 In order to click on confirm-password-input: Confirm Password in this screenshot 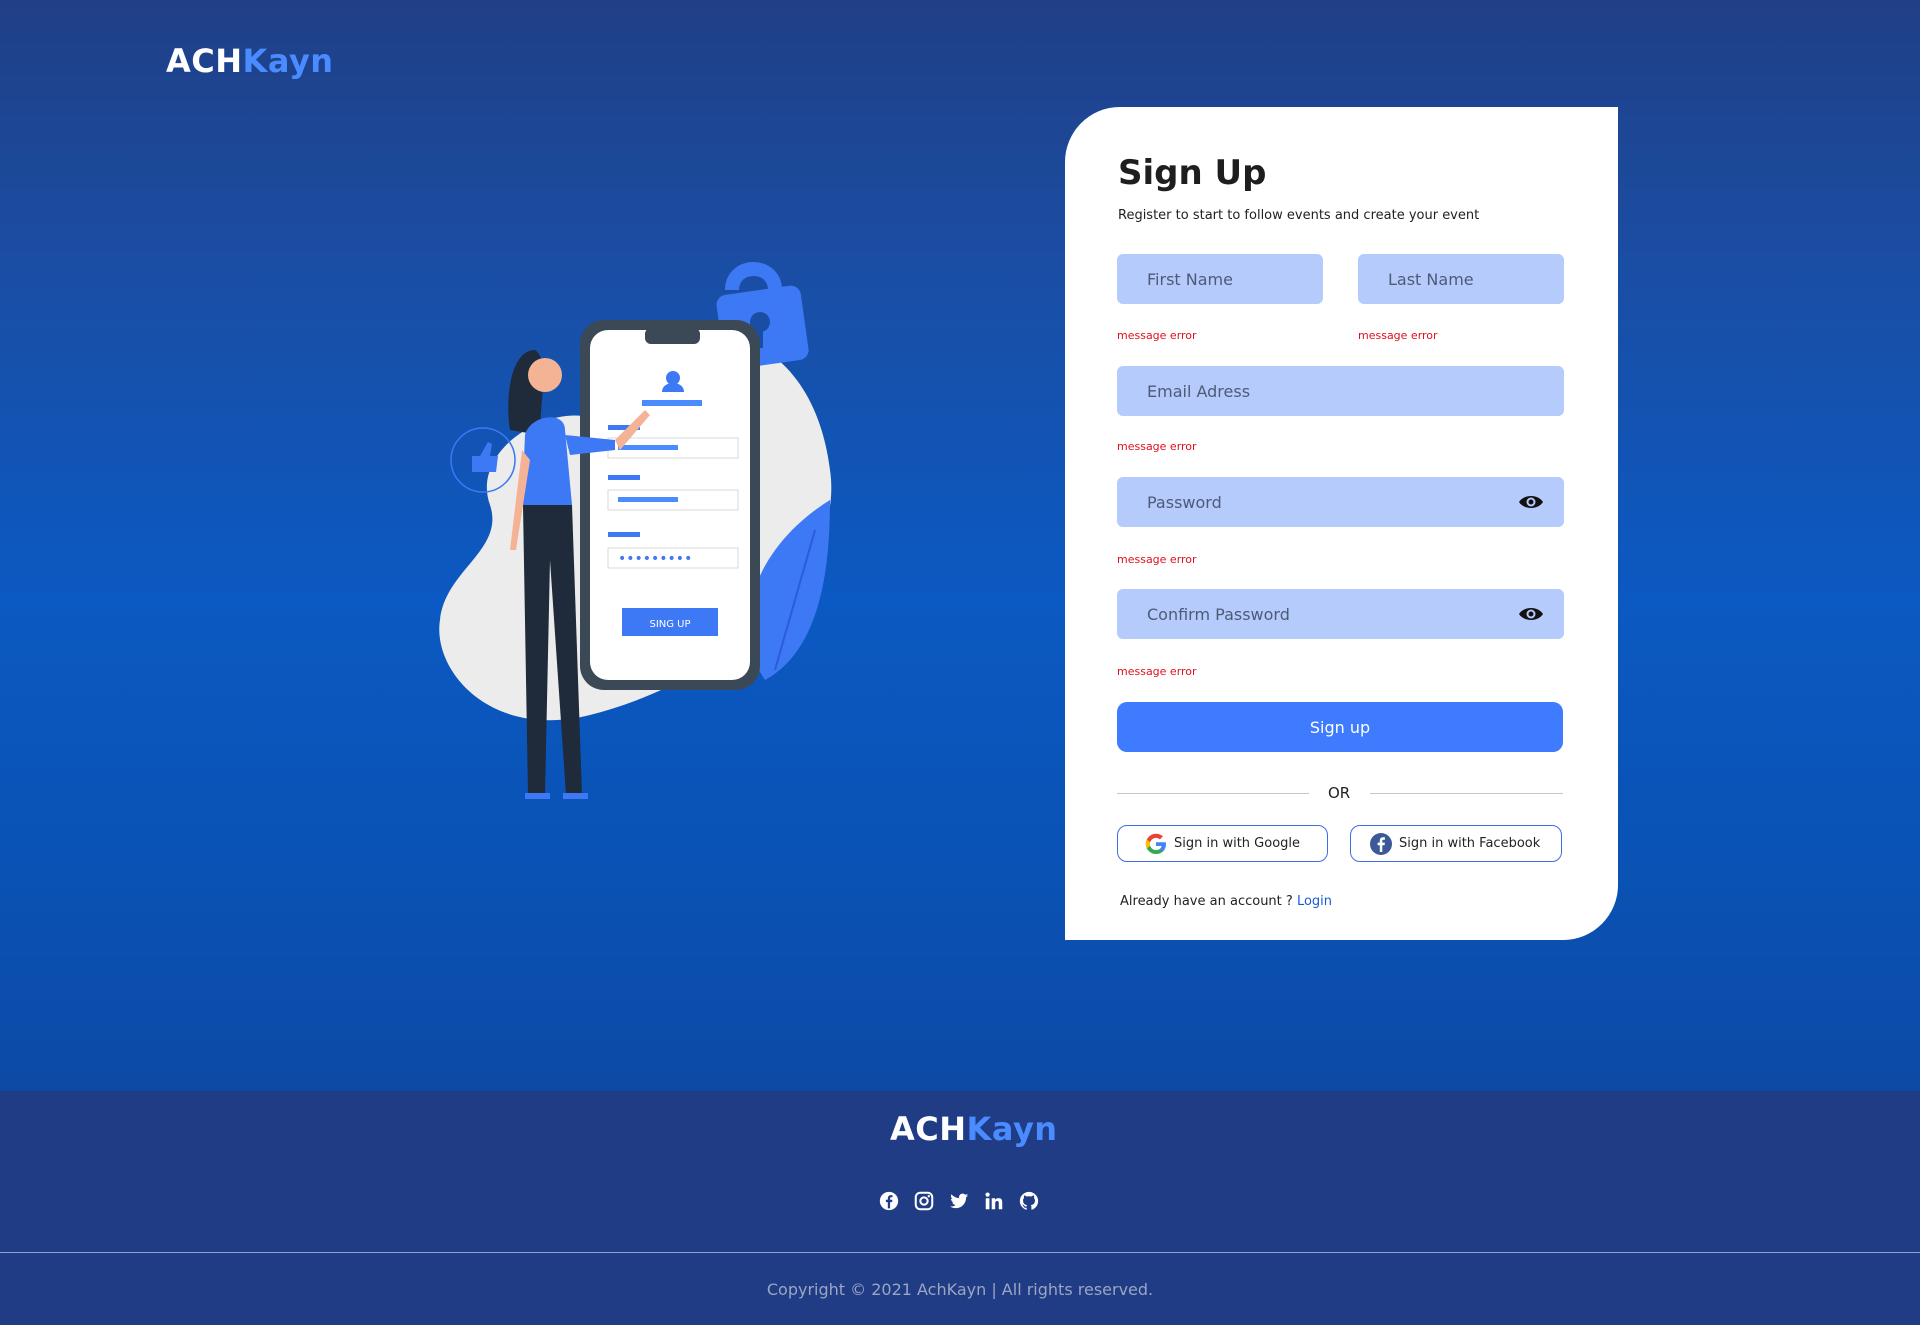, I will do `click(1340, 614)`.